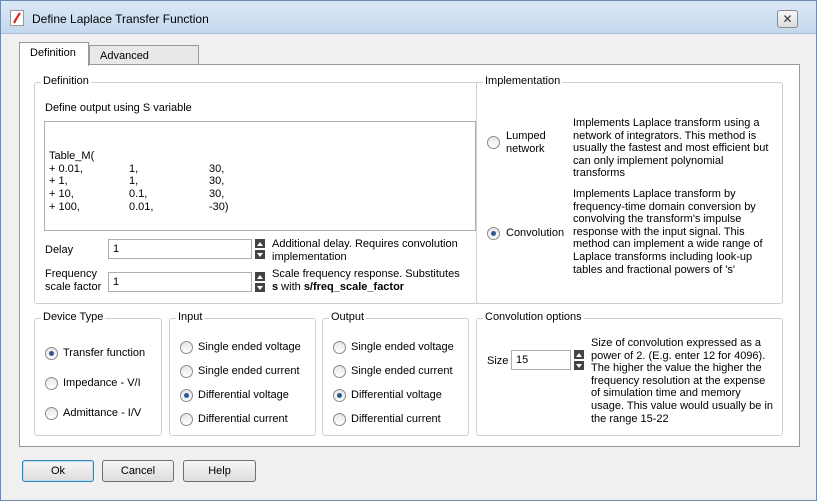 The height and width of the screenshot is (501, 817). Describe the element at coordinates (396, 419) in the screenshot. I see `output-option-label: Differential current` at that location.